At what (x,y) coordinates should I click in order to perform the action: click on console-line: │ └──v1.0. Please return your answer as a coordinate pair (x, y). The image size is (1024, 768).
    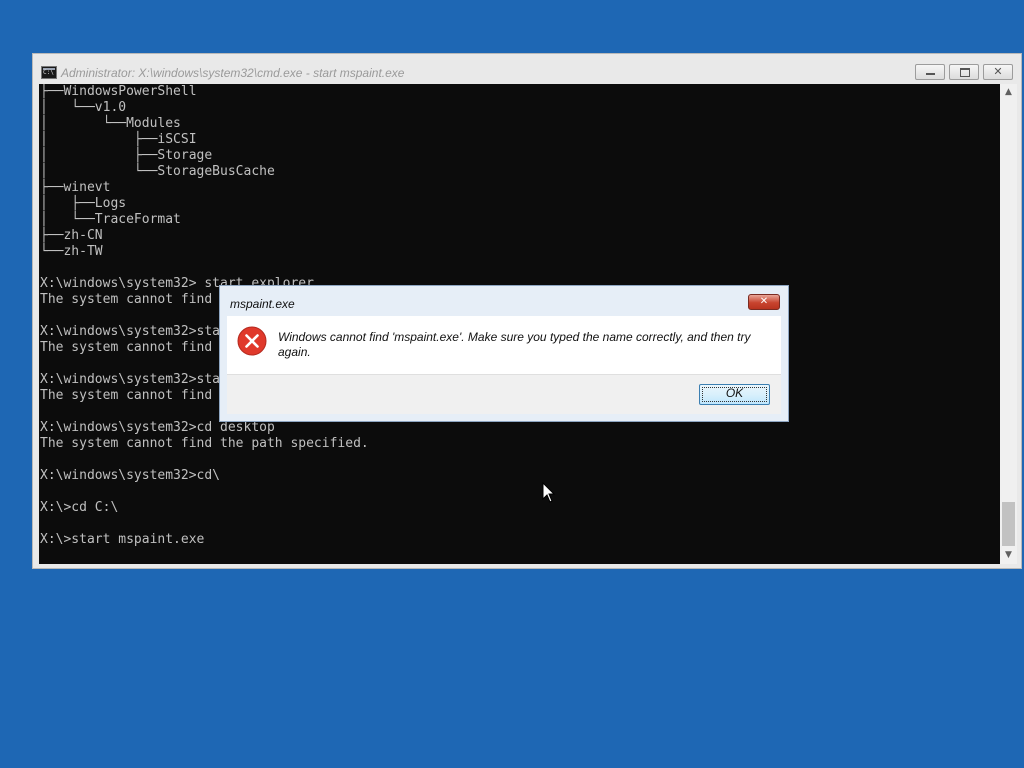
    Looking at the image, I should click on (83, 107).